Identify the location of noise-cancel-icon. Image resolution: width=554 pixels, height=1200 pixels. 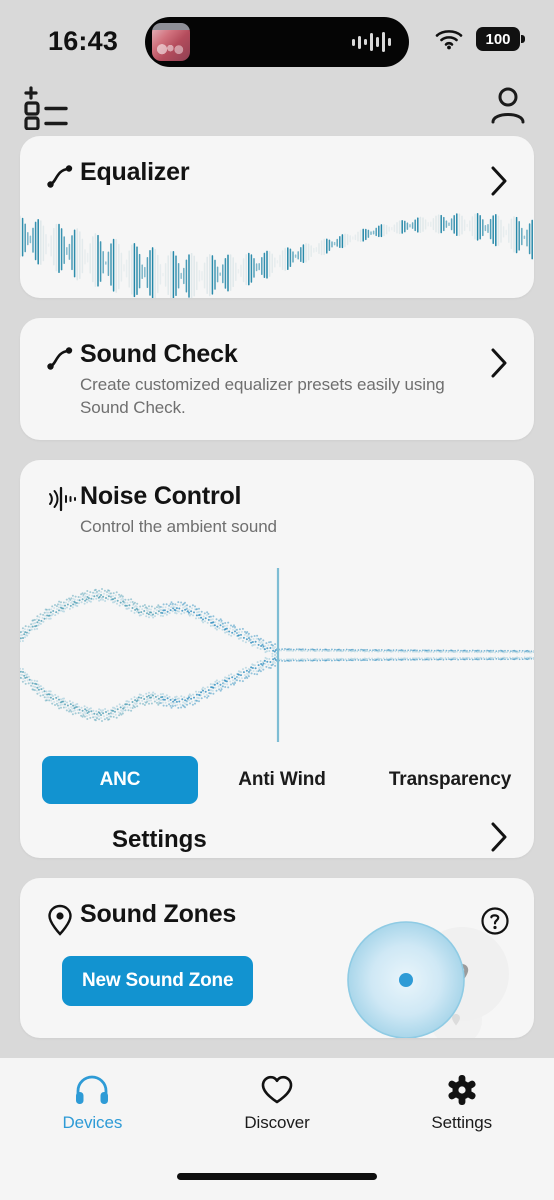
(63, 501).